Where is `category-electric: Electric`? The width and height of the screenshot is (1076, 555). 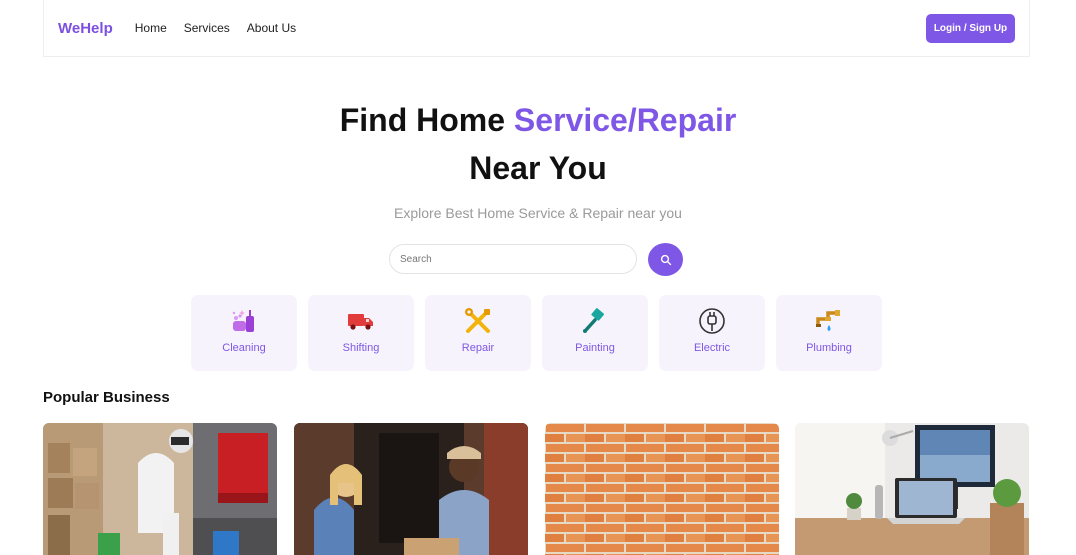
category-electric: Electric is located at coordinates (712, 333).